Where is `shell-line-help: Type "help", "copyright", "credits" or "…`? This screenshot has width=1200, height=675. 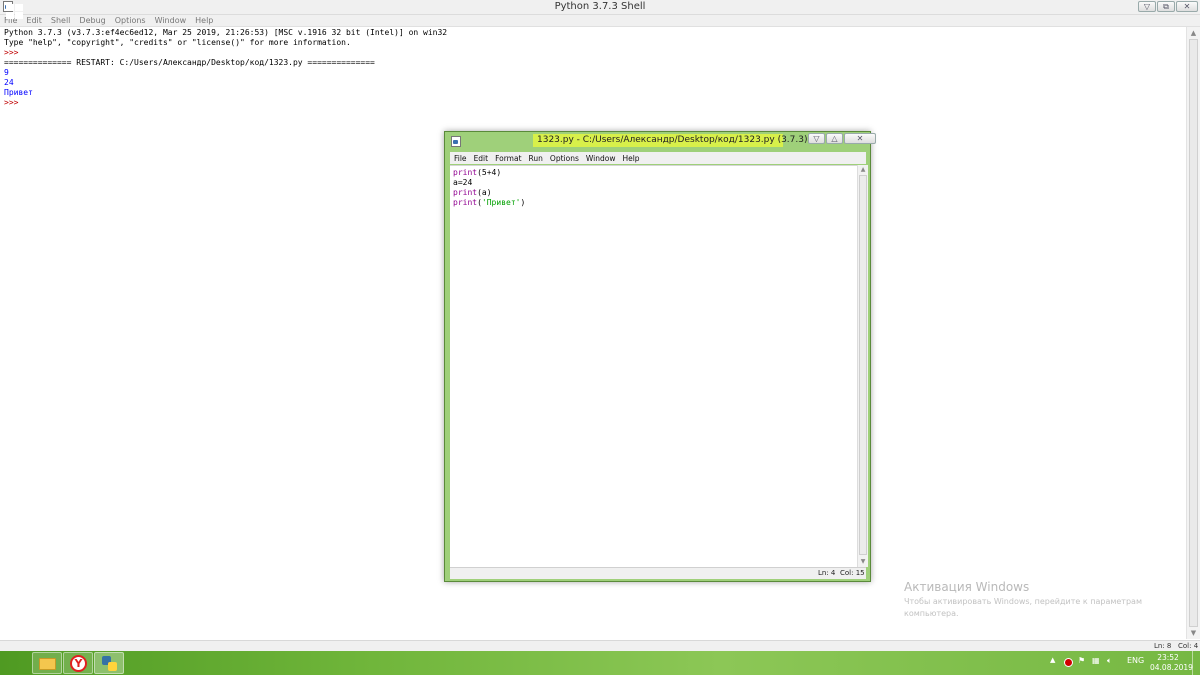 shell-line-help: Type "help", "copyright", "credits" or "… is located at coordinates (177, 42).